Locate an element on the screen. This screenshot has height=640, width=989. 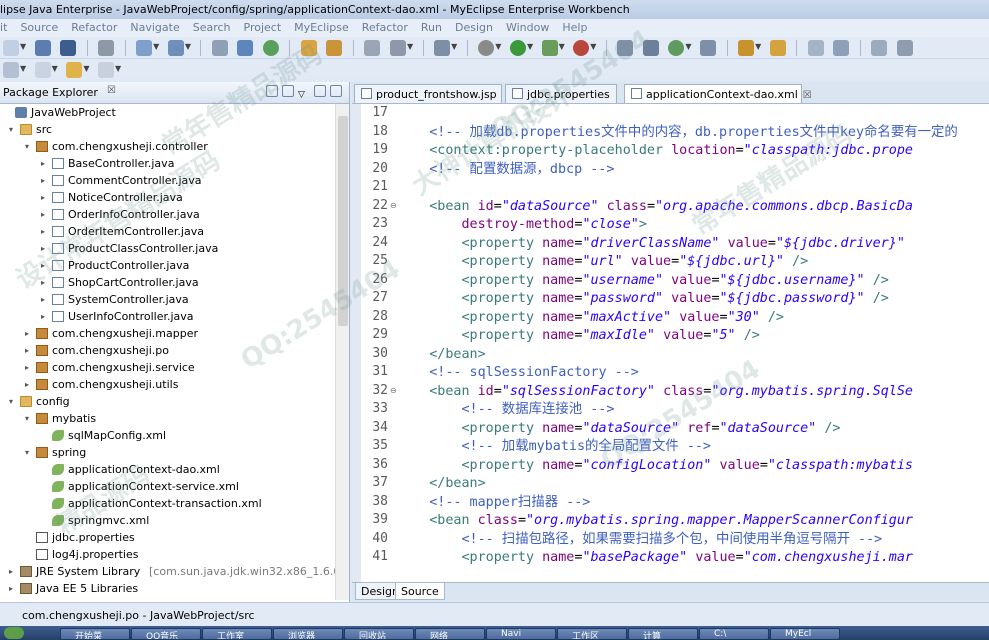
new-icon is located at coordinates (11, 48).